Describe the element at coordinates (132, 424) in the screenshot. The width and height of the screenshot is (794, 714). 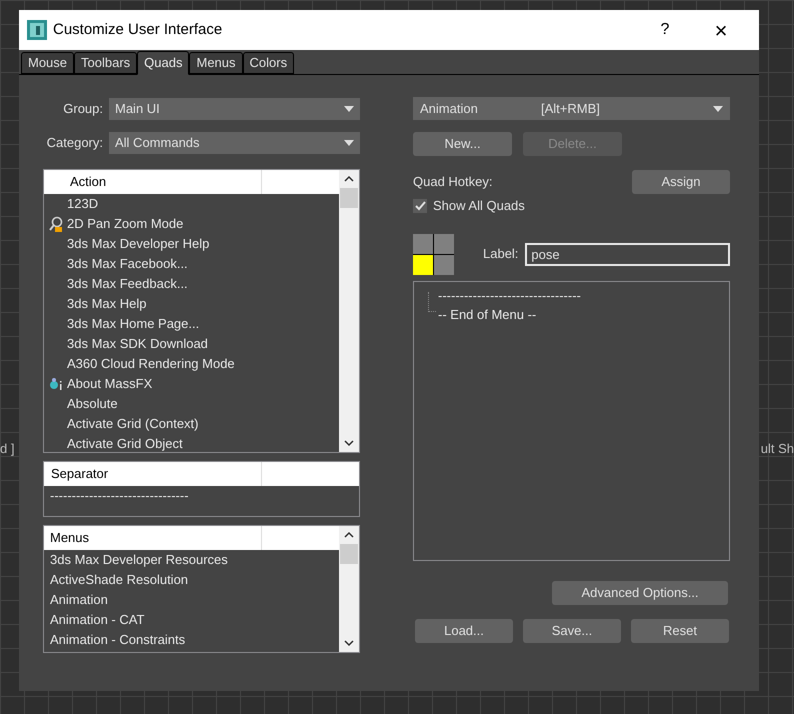
I see `list-item: Activate Grid (Context)` at that location.